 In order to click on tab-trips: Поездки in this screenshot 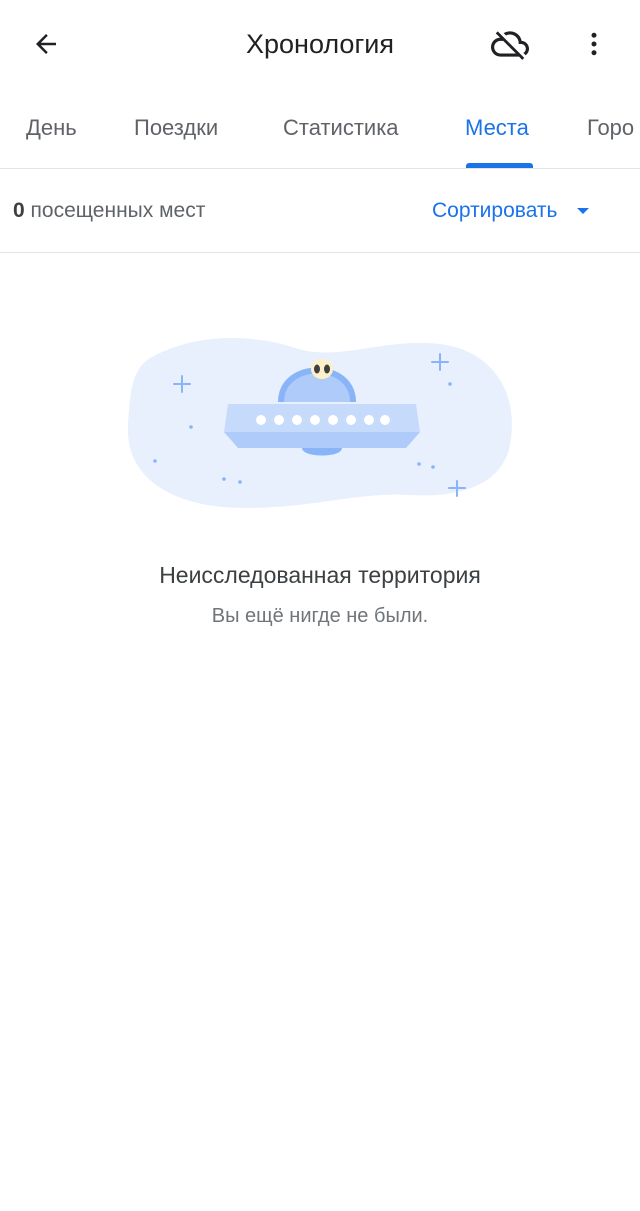, I will do `click(176, 129)`.